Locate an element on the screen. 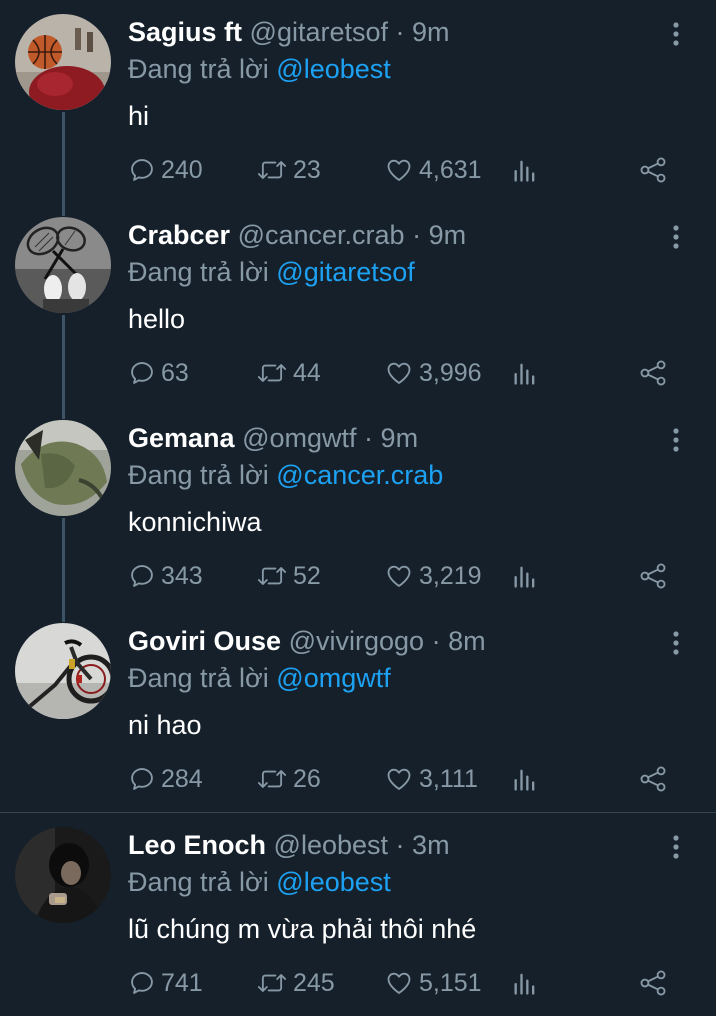 This screenshot has width=716, height=1016. person-photo-icon is located at coordinates (63, 875).